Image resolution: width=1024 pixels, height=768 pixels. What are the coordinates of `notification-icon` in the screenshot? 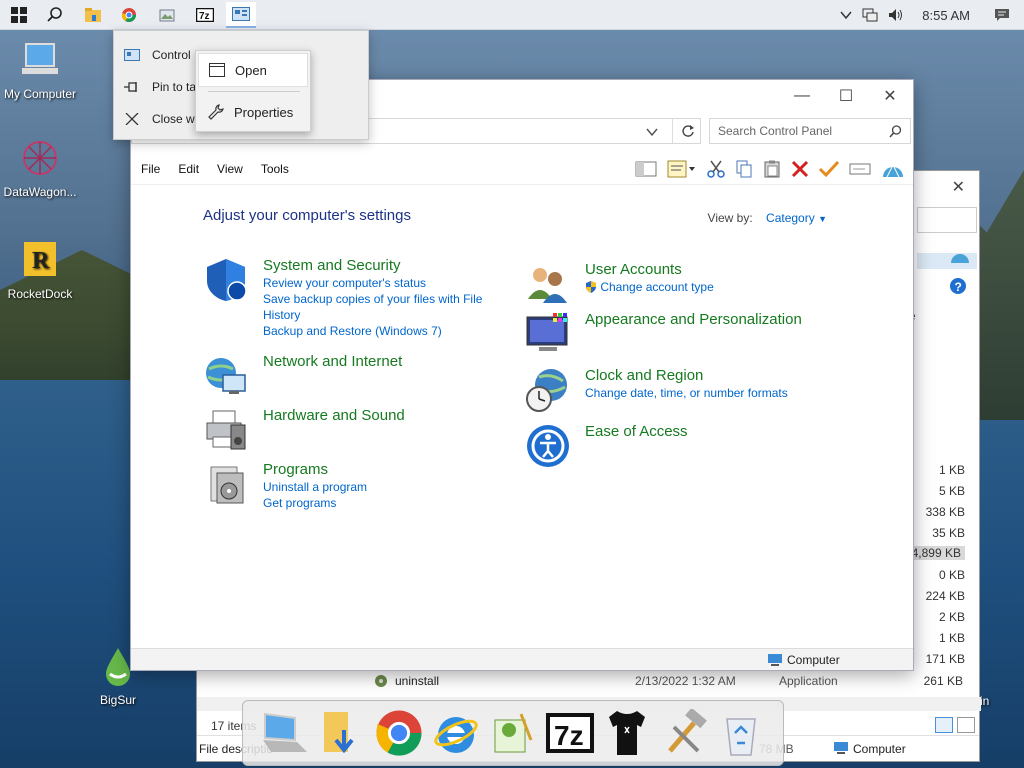 It's located at (1002, 15).